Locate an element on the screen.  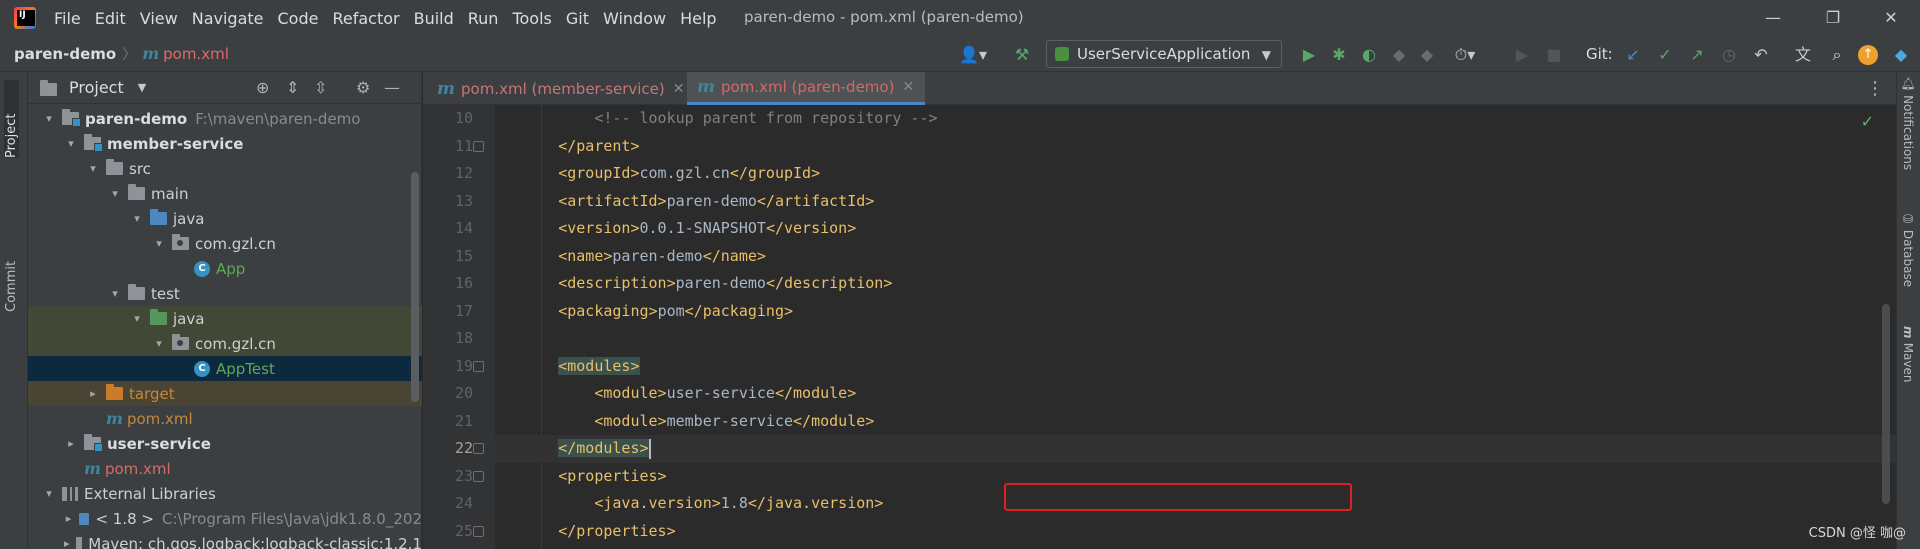
close-button: ✕ is located at coordinates (1891, 18).